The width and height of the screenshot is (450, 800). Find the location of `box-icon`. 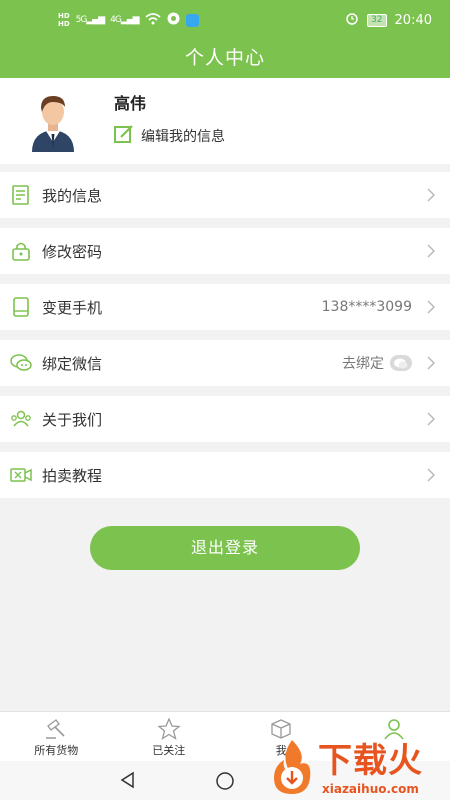

box-icon is located at coordinates (281, 729).